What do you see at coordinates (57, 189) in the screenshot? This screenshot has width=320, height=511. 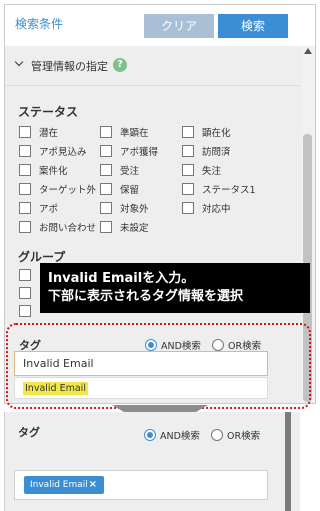 I see `checkbox-status: ターゲット外` at bounding box center [57, 189].